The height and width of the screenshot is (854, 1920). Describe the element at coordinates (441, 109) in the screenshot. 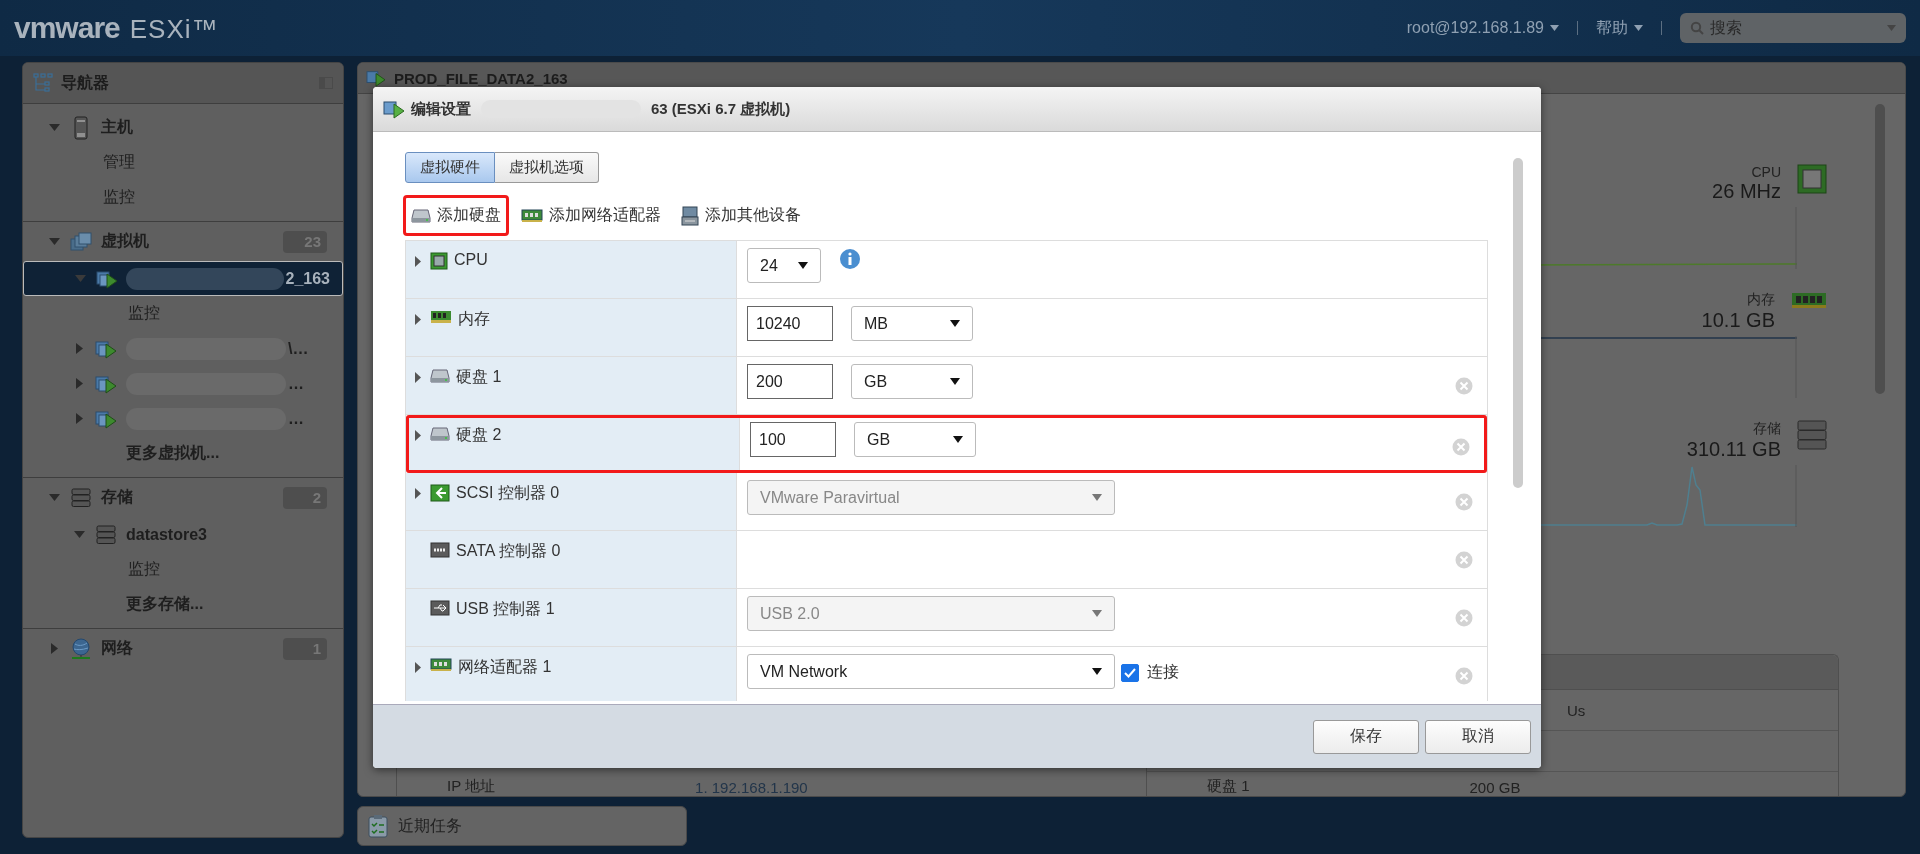

I see `dialog-title: 编辑设置` at that location.